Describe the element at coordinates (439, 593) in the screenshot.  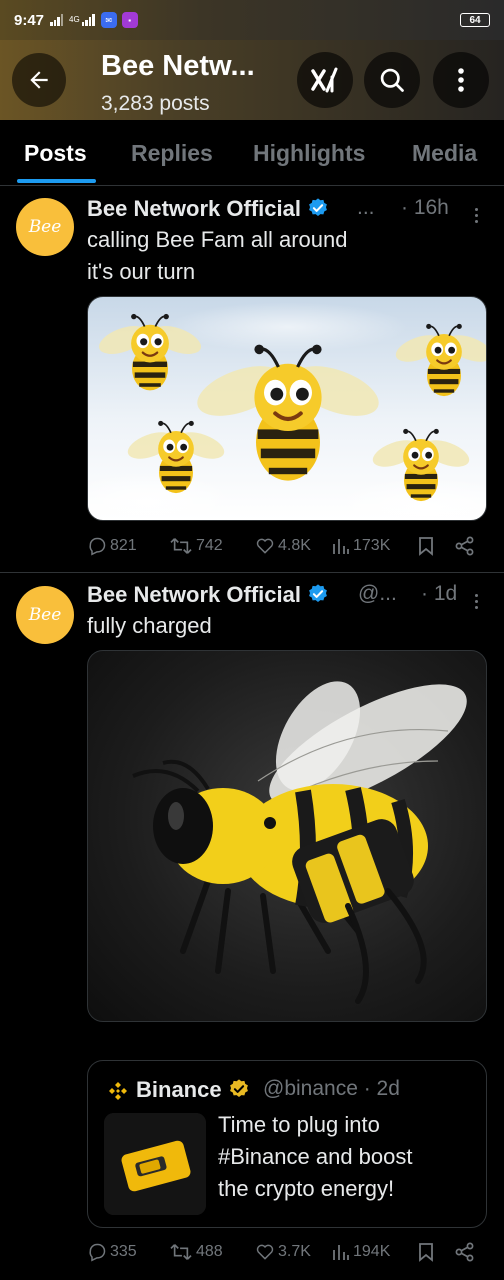
I see `post-time: · 1d` at that location.